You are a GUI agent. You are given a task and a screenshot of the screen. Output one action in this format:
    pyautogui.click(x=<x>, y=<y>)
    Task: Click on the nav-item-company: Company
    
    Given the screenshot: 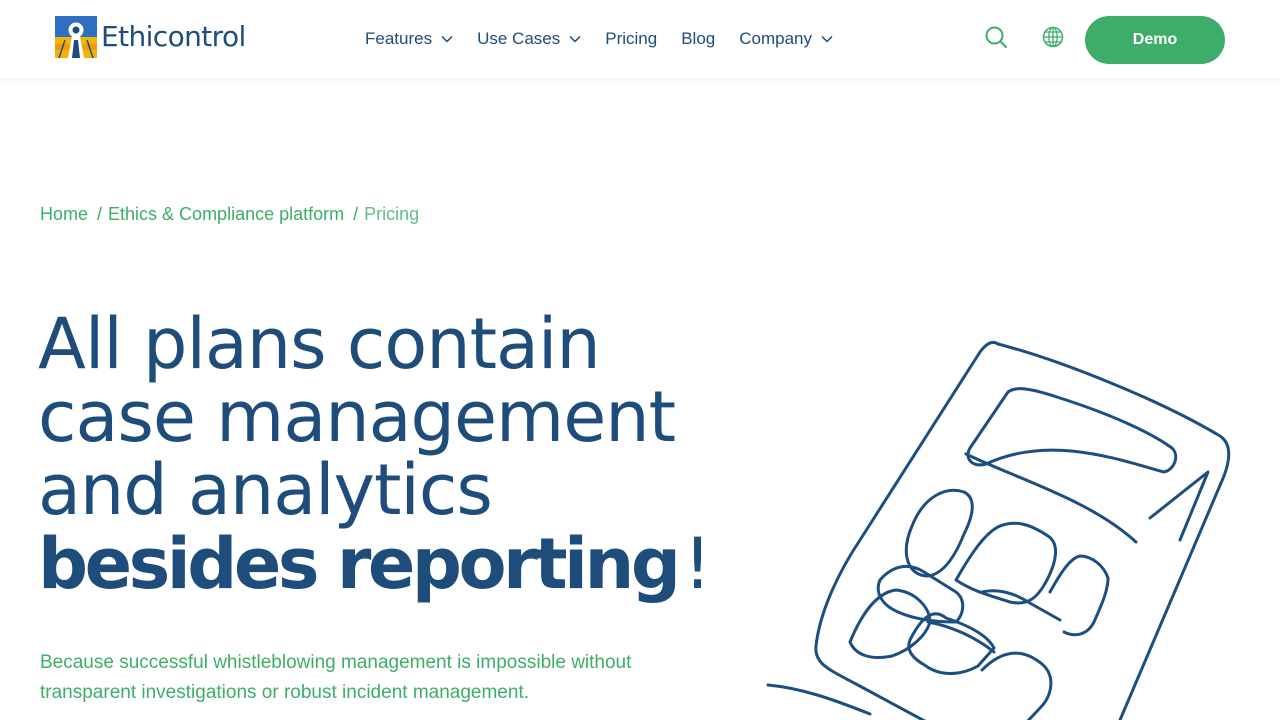 What is the action you would take?
    pyautogui.click(x=786, y=39)
    